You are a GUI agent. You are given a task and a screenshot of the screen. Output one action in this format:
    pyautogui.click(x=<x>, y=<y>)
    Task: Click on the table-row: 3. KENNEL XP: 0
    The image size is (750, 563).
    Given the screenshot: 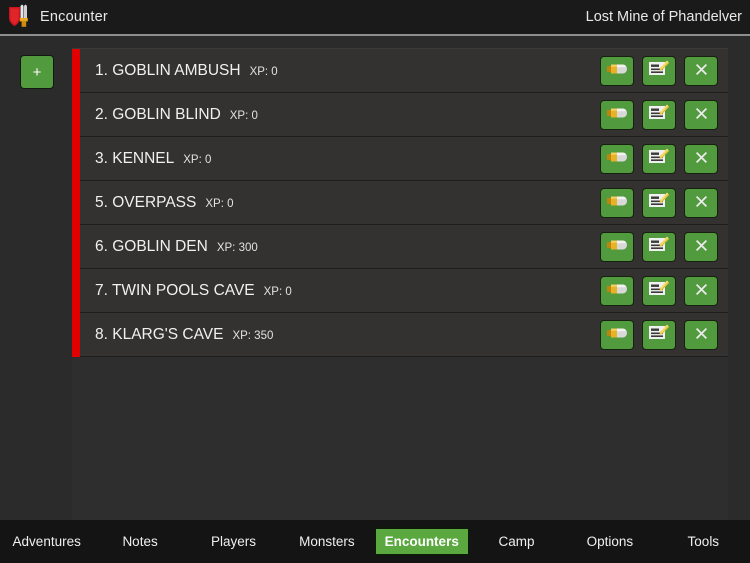 What is the action you would take?
    pyautogui.click(x=400, y=159)
    